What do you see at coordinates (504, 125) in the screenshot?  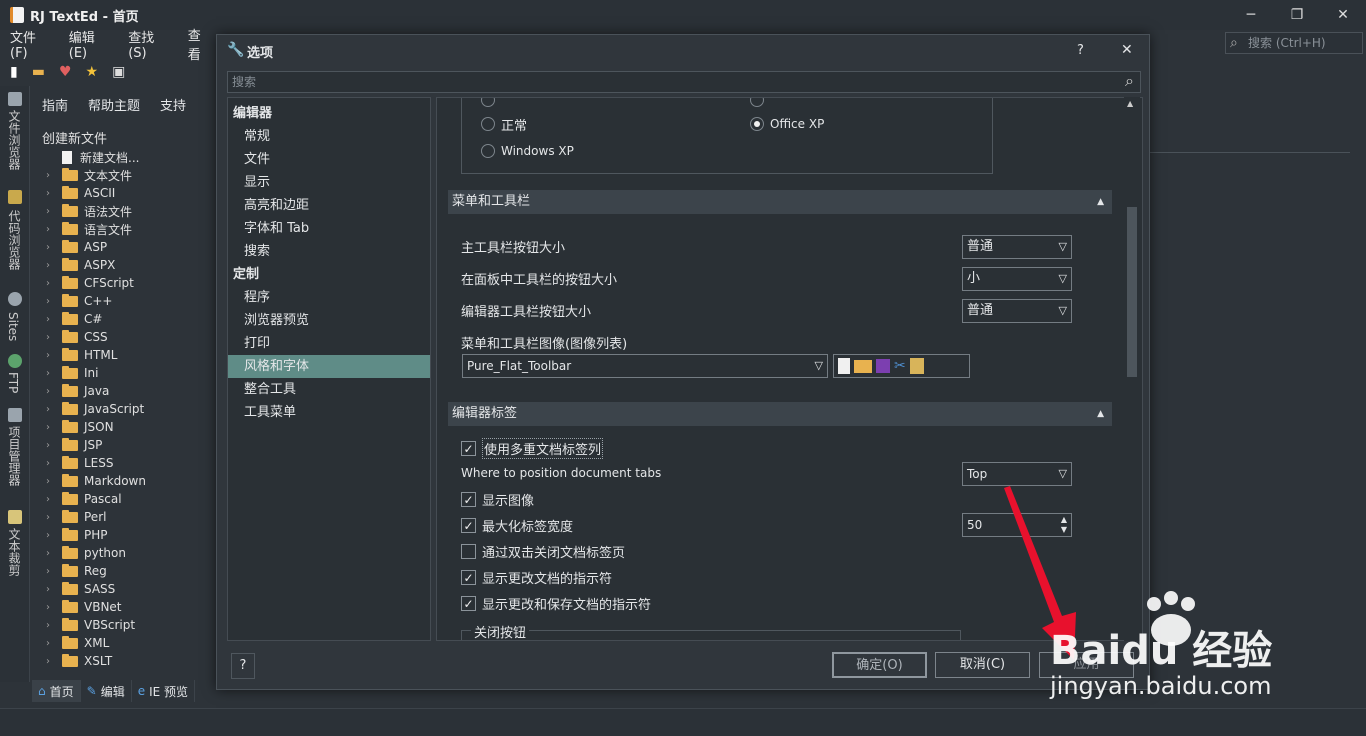 I see `radio-normal: 正常` at bounding box center [504, 125].